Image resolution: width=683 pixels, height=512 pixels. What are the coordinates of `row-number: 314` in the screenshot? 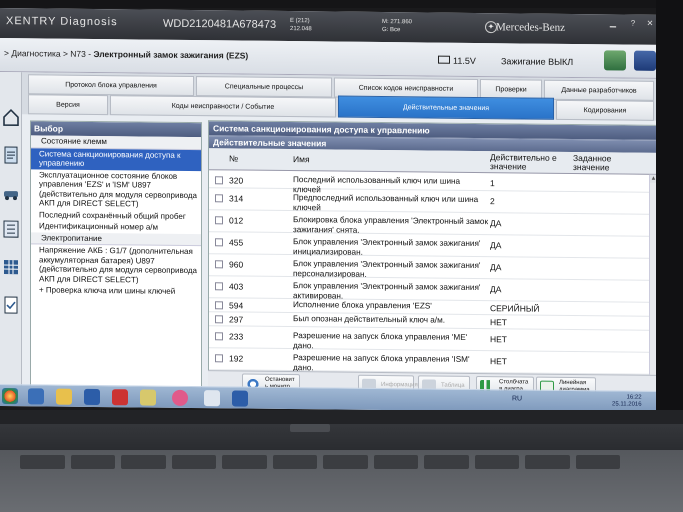 It's located at (236, 198).